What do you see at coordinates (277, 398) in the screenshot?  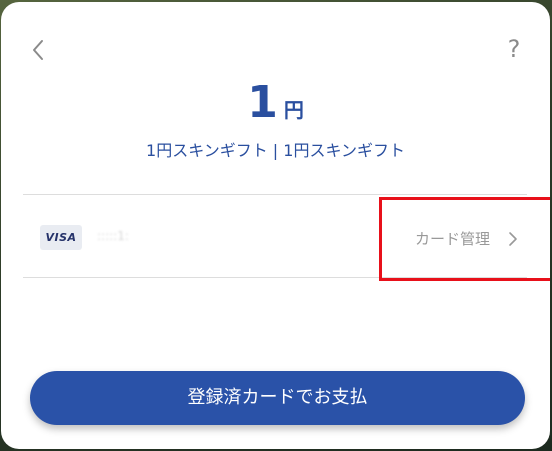 I see `pay-with-saved-card-button: 登録済カードでお支払` at bounding box center [277, 398].